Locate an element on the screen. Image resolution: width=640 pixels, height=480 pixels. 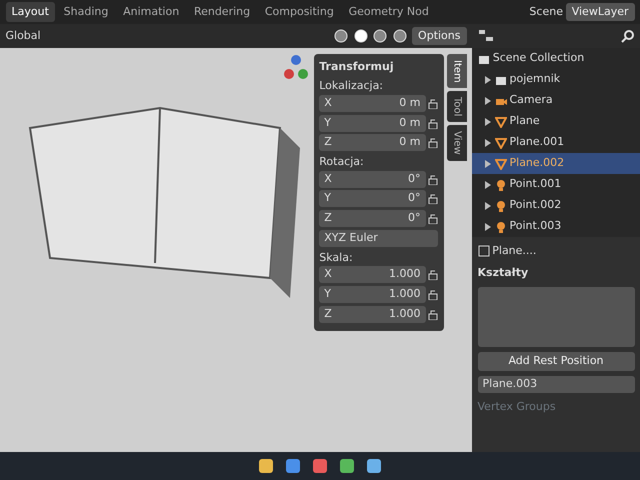
section-label: Lokalizacja: is located at coordinates (351, 86).